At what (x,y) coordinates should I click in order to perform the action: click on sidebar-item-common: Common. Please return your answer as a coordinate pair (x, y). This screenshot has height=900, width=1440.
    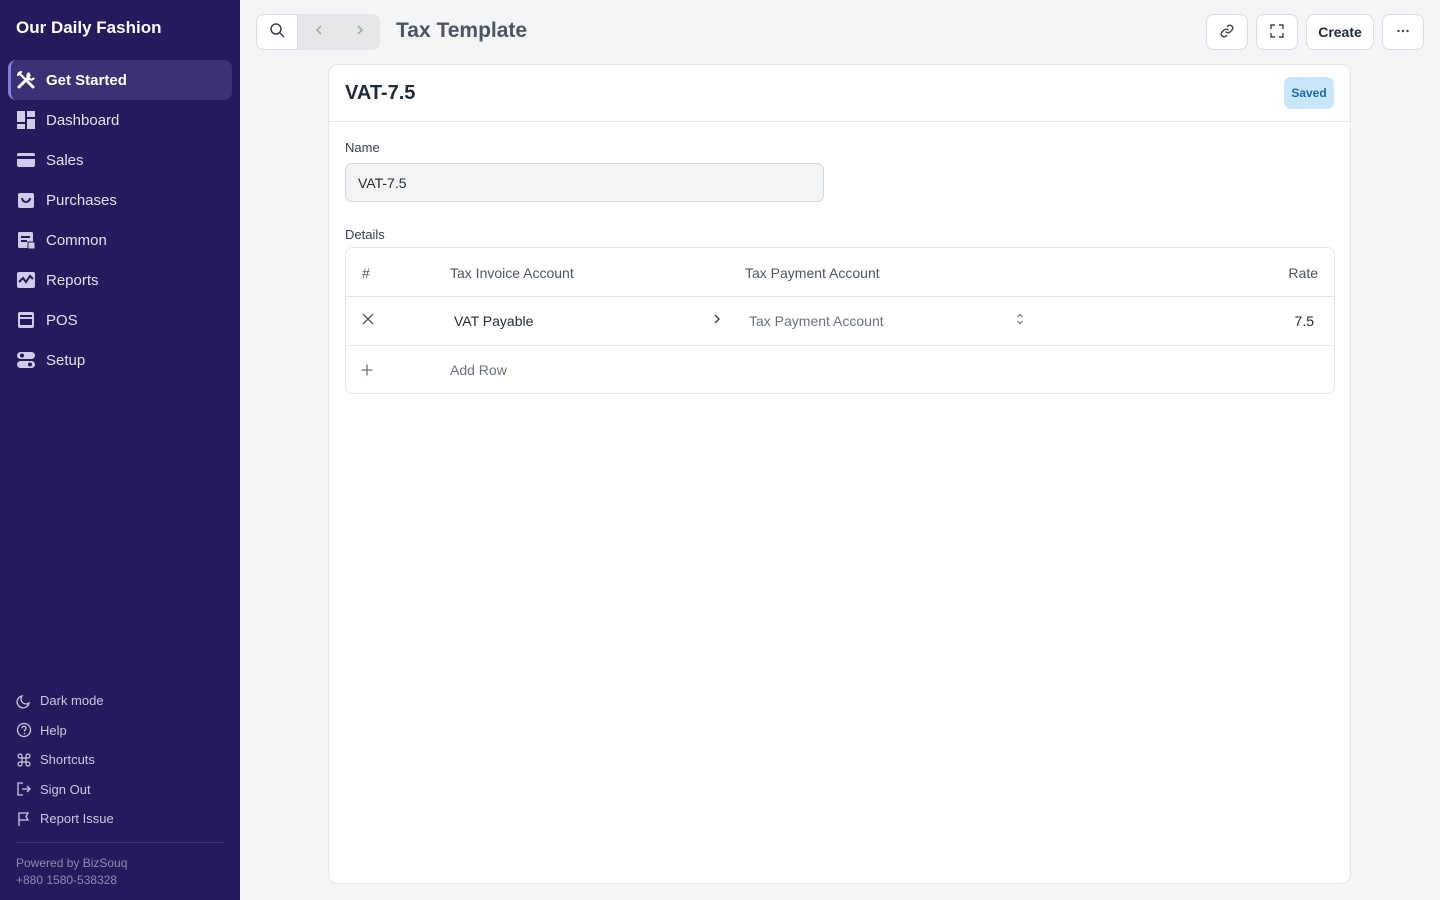
    Looking at the image, I should click on (120, 240).